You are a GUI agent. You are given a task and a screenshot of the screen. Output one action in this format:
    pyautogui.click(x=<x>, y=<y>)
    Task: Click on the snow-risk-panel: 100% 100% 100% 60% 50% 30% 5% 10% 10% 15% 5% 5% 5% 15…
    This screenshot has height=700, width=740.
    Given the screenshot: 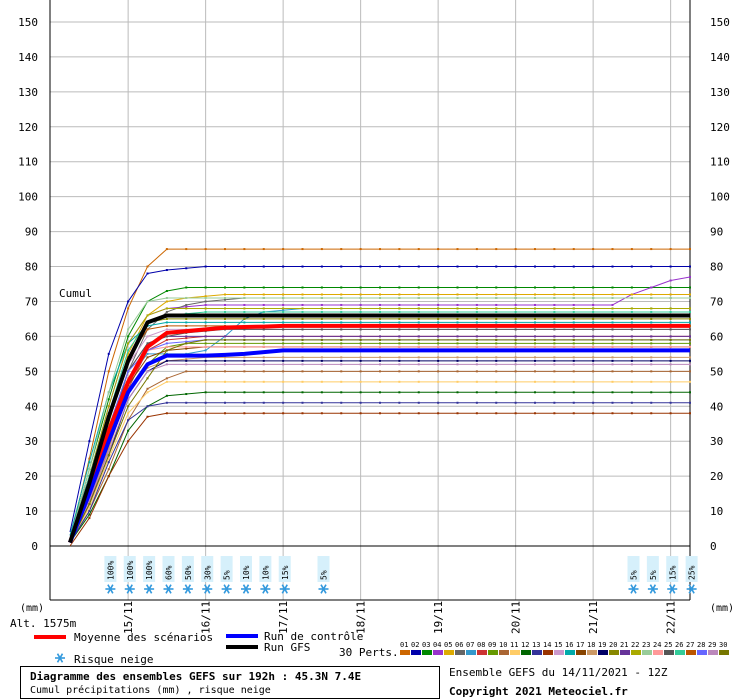 What is the action you would take?
    pyautogui.click(x=401, y=575)
    